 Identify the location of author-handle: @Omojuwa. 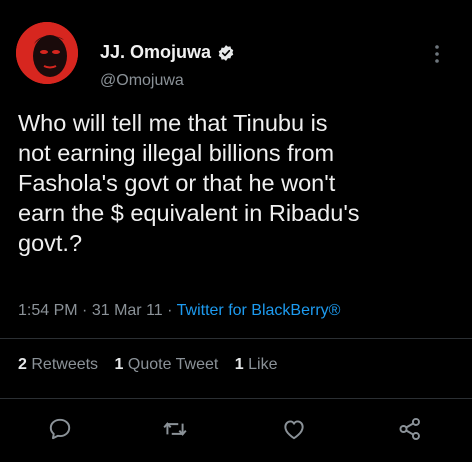
(142, 81).